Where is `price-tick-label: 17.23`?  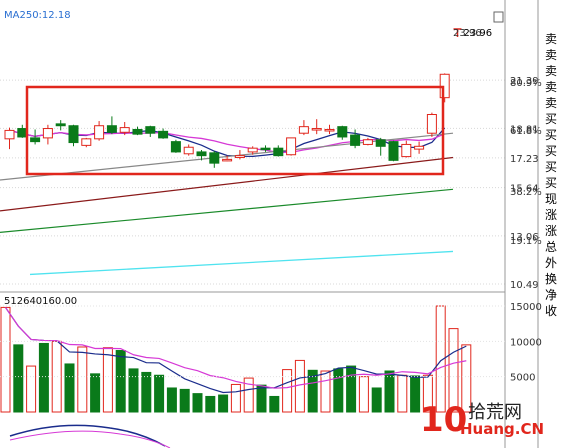 price-tick-label: 17.23 is located at coordinates (524, 159).